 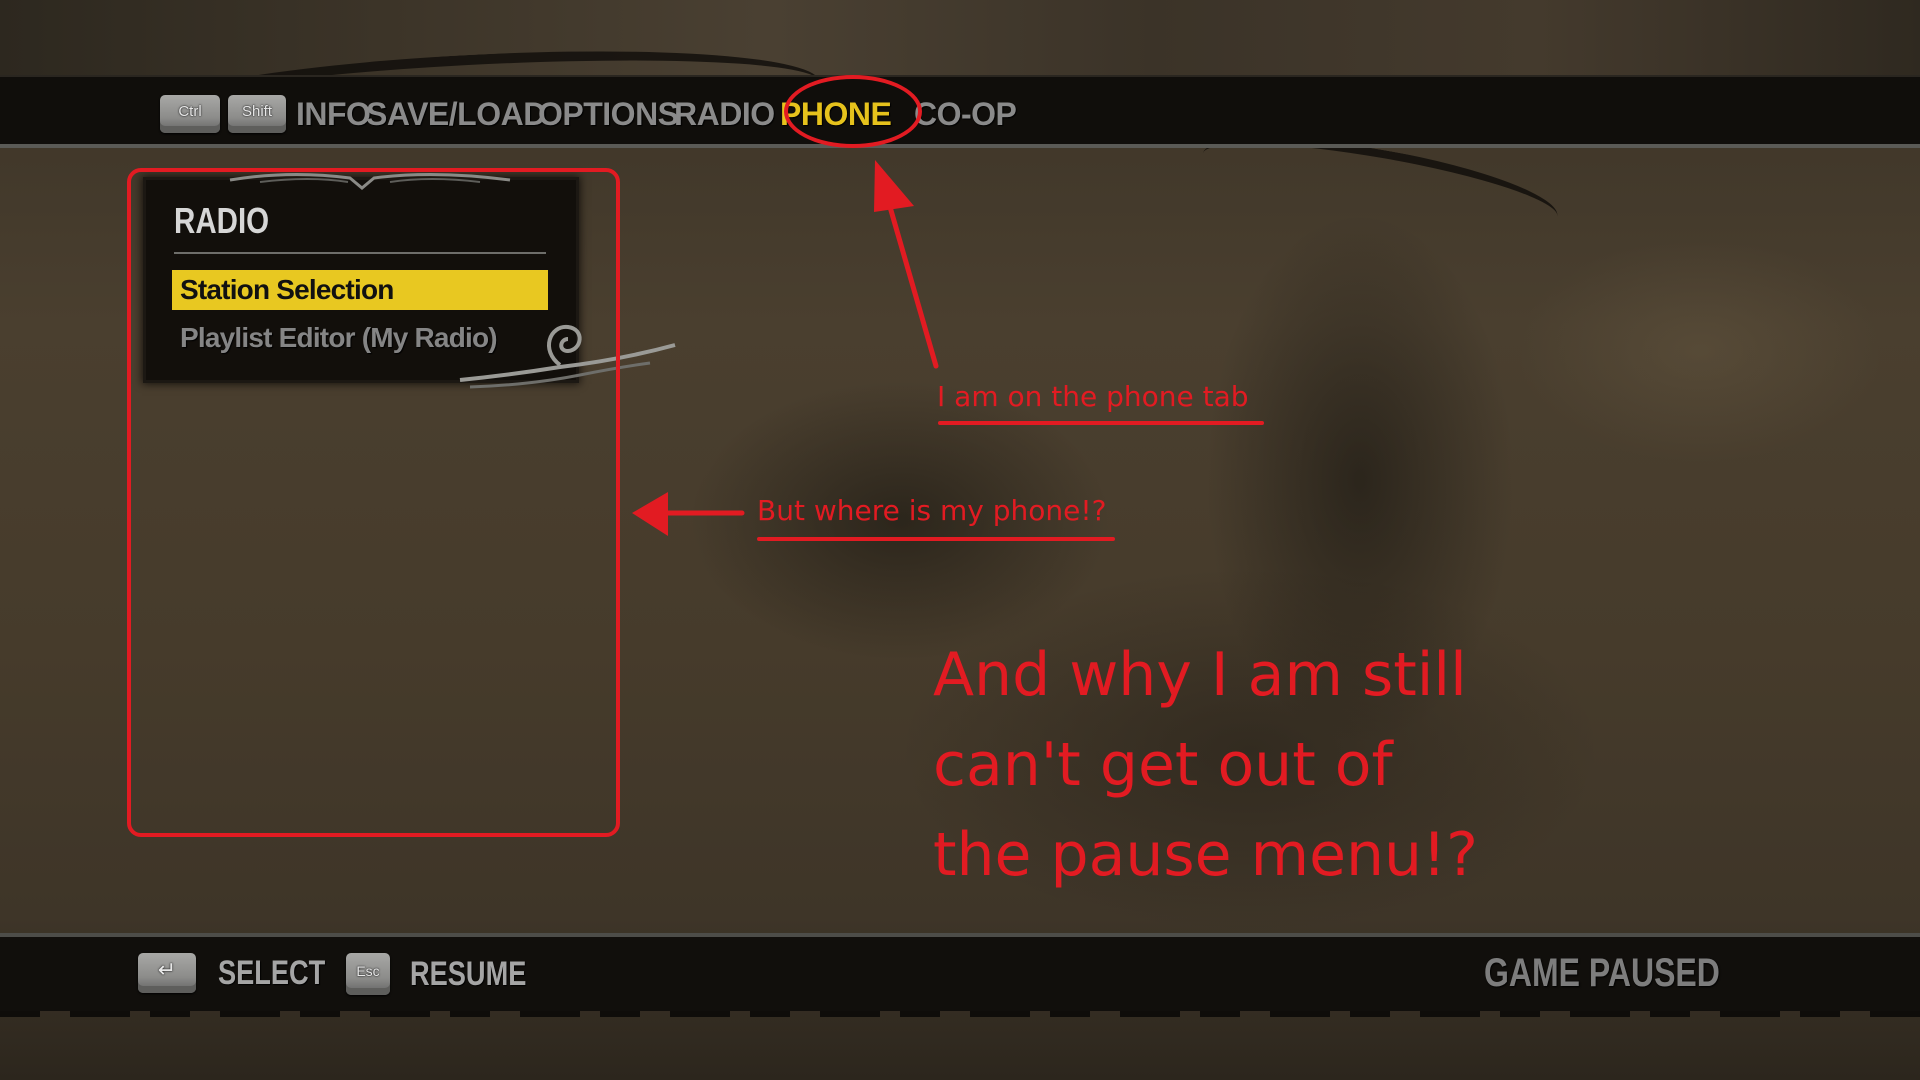 I want to click on tab-save-load: SAVE/LOAD, so click(x=456, y=114).